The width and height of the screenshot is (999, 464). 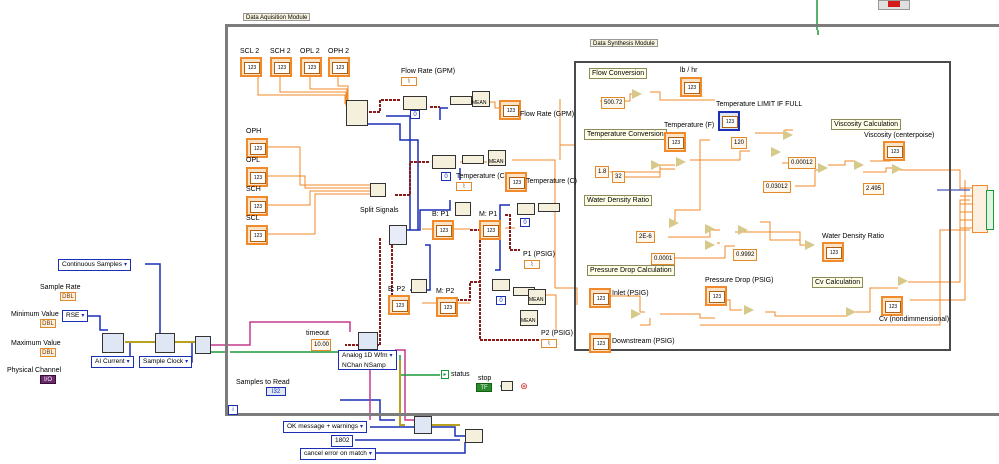 What do you see at coordinates (892, 306) in the screenshot?
I see `cv-indicator` at bounding box center [892, 306].